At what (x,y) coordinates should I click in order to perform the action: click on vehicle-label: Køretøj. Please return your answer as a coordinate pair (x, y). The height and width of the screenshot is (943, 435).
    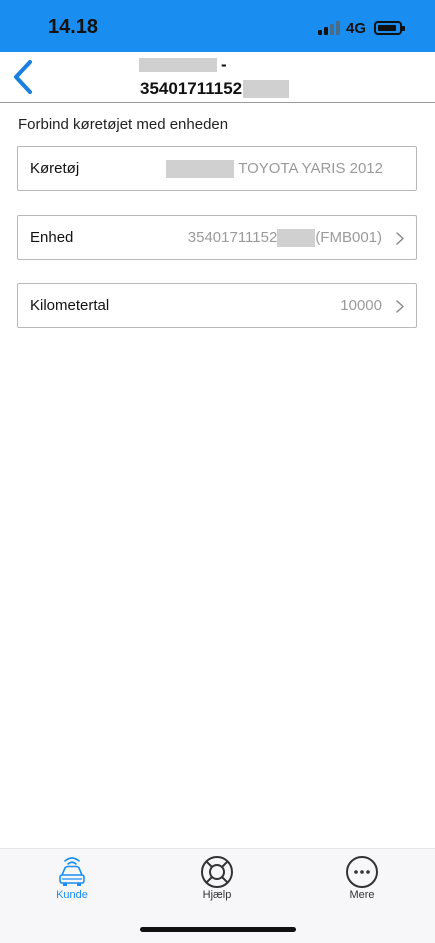
    Looking at the image, I should click on (55, 168).